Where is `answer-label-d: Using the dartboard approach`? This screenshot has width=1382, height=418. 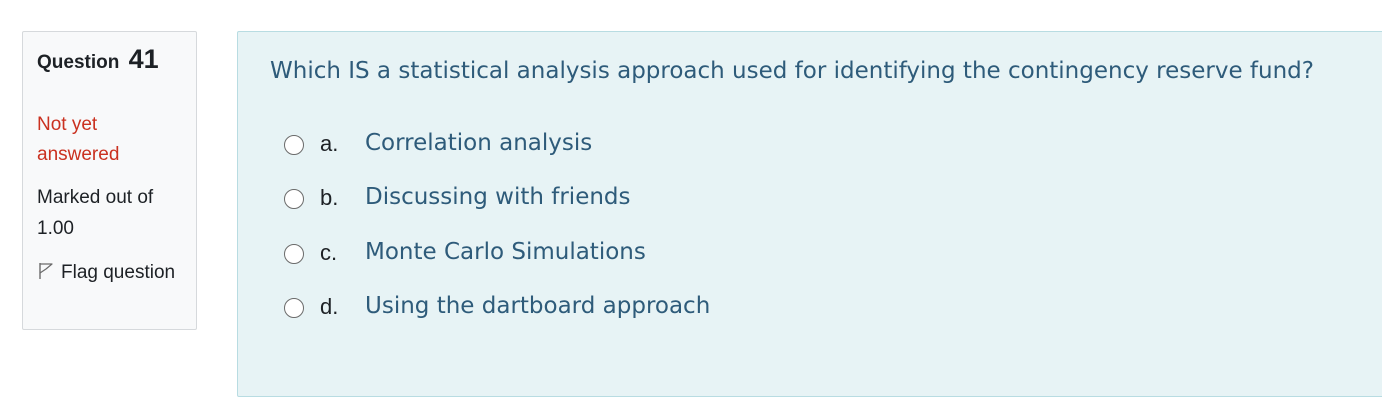
answer-label-d: Using the dartboard approach is located at coordinates (537, 306).